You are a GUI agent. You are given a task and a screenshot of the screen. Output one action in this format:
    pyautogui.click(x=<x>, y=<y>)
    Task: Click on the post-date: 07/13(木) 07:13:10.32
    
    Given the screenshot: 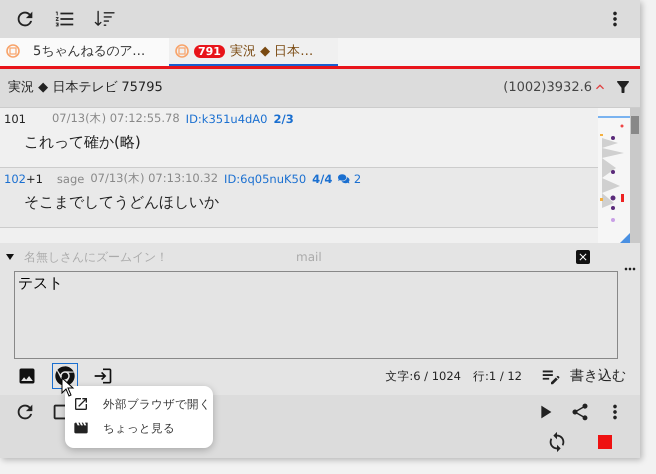 What is the action you would take?
    pyautogui.click(x=154, y=178)
    